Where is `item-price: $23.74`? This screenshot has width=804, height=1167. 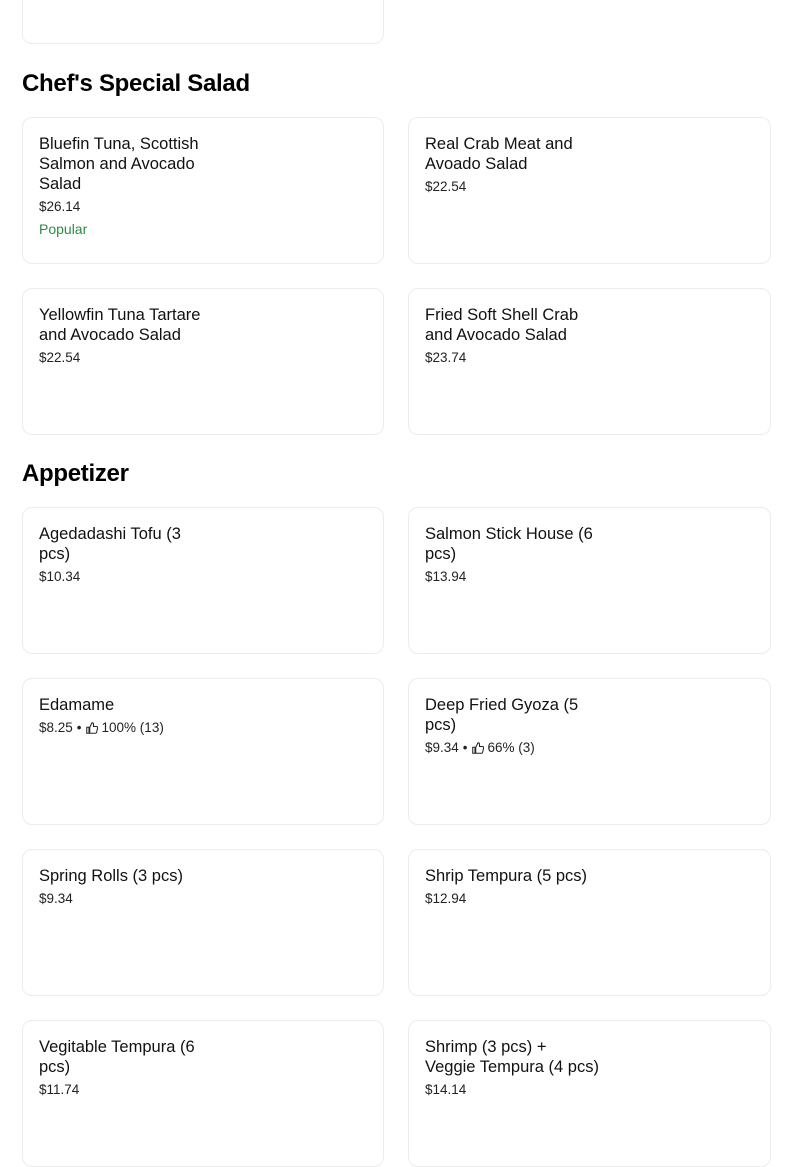
item-price: $23.74 is located at coordinates (446, 357).